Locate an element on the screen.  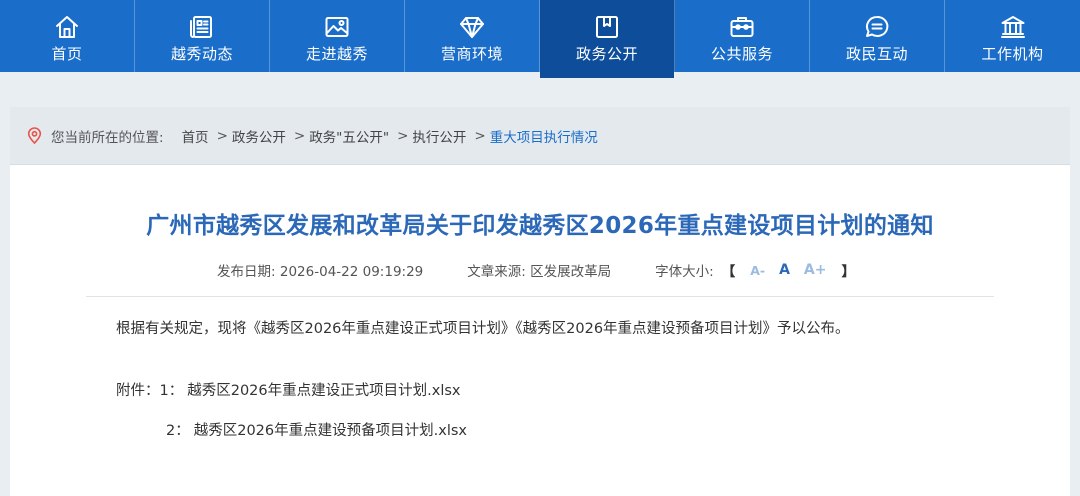
font-size-control: 字体大小: 【 A- A A+ 】 is located at coordinates (759, 270).